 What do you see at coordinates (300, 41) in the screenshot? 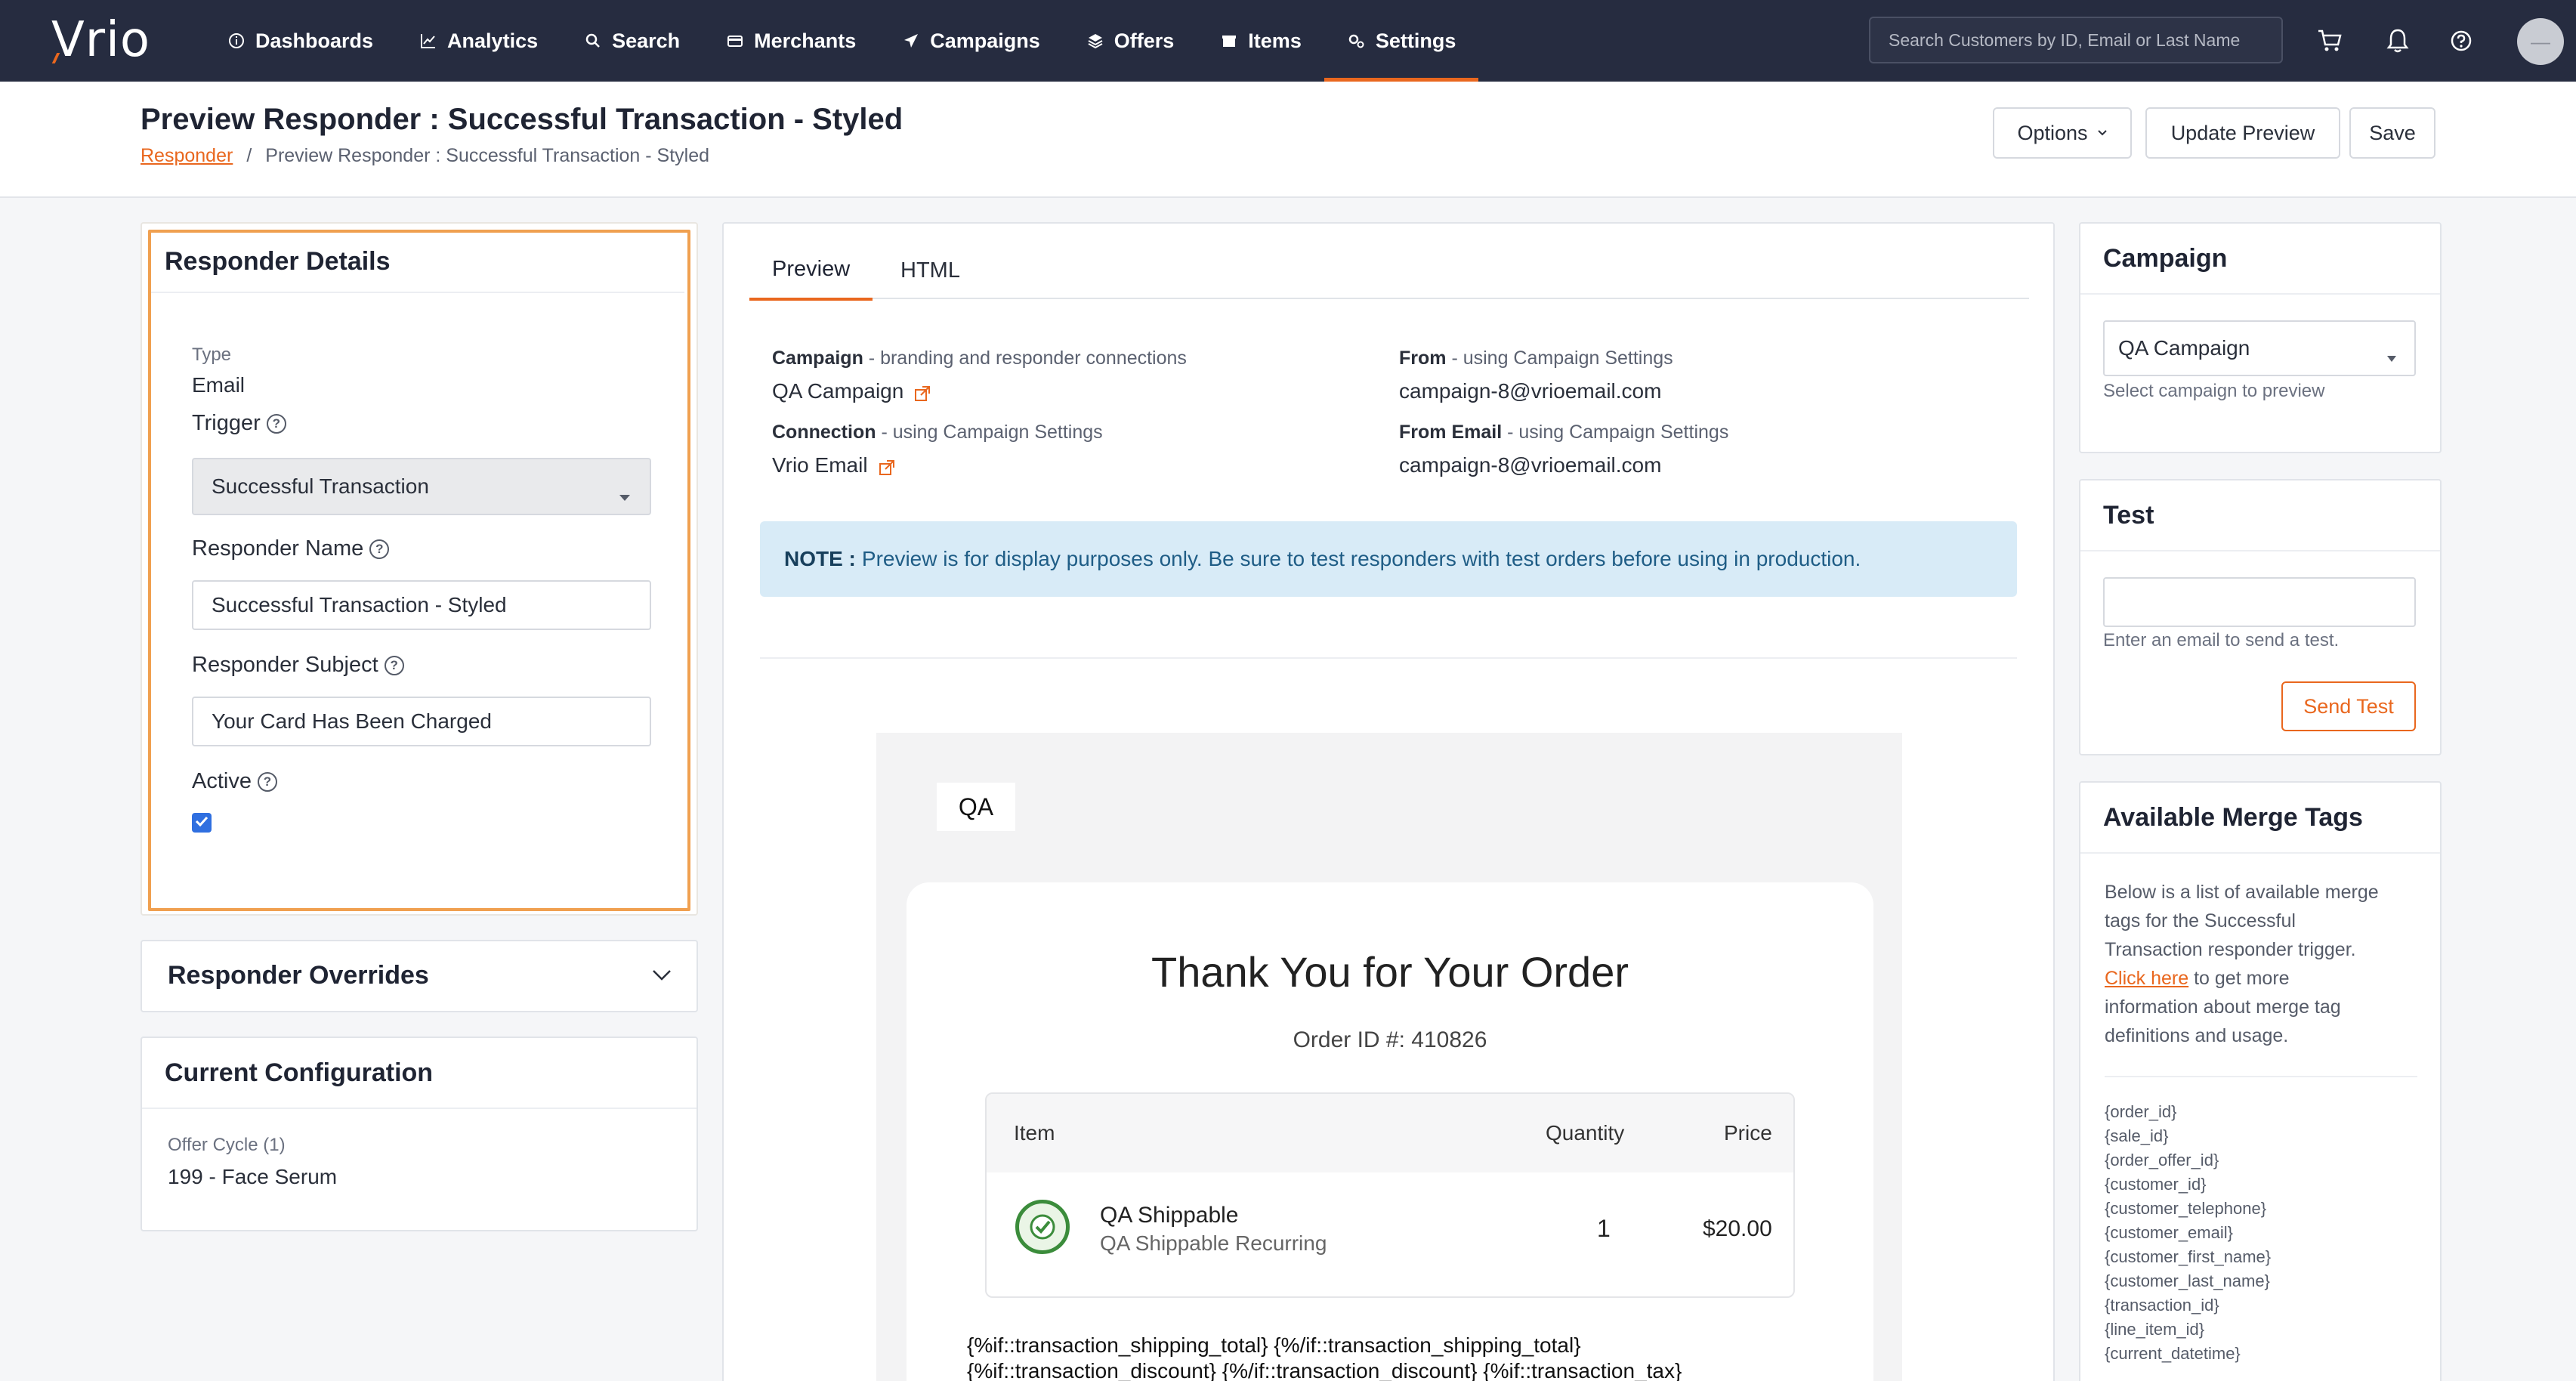
I see `nav-item-dashboards: Dashboards` at bounding box center [300, 41].